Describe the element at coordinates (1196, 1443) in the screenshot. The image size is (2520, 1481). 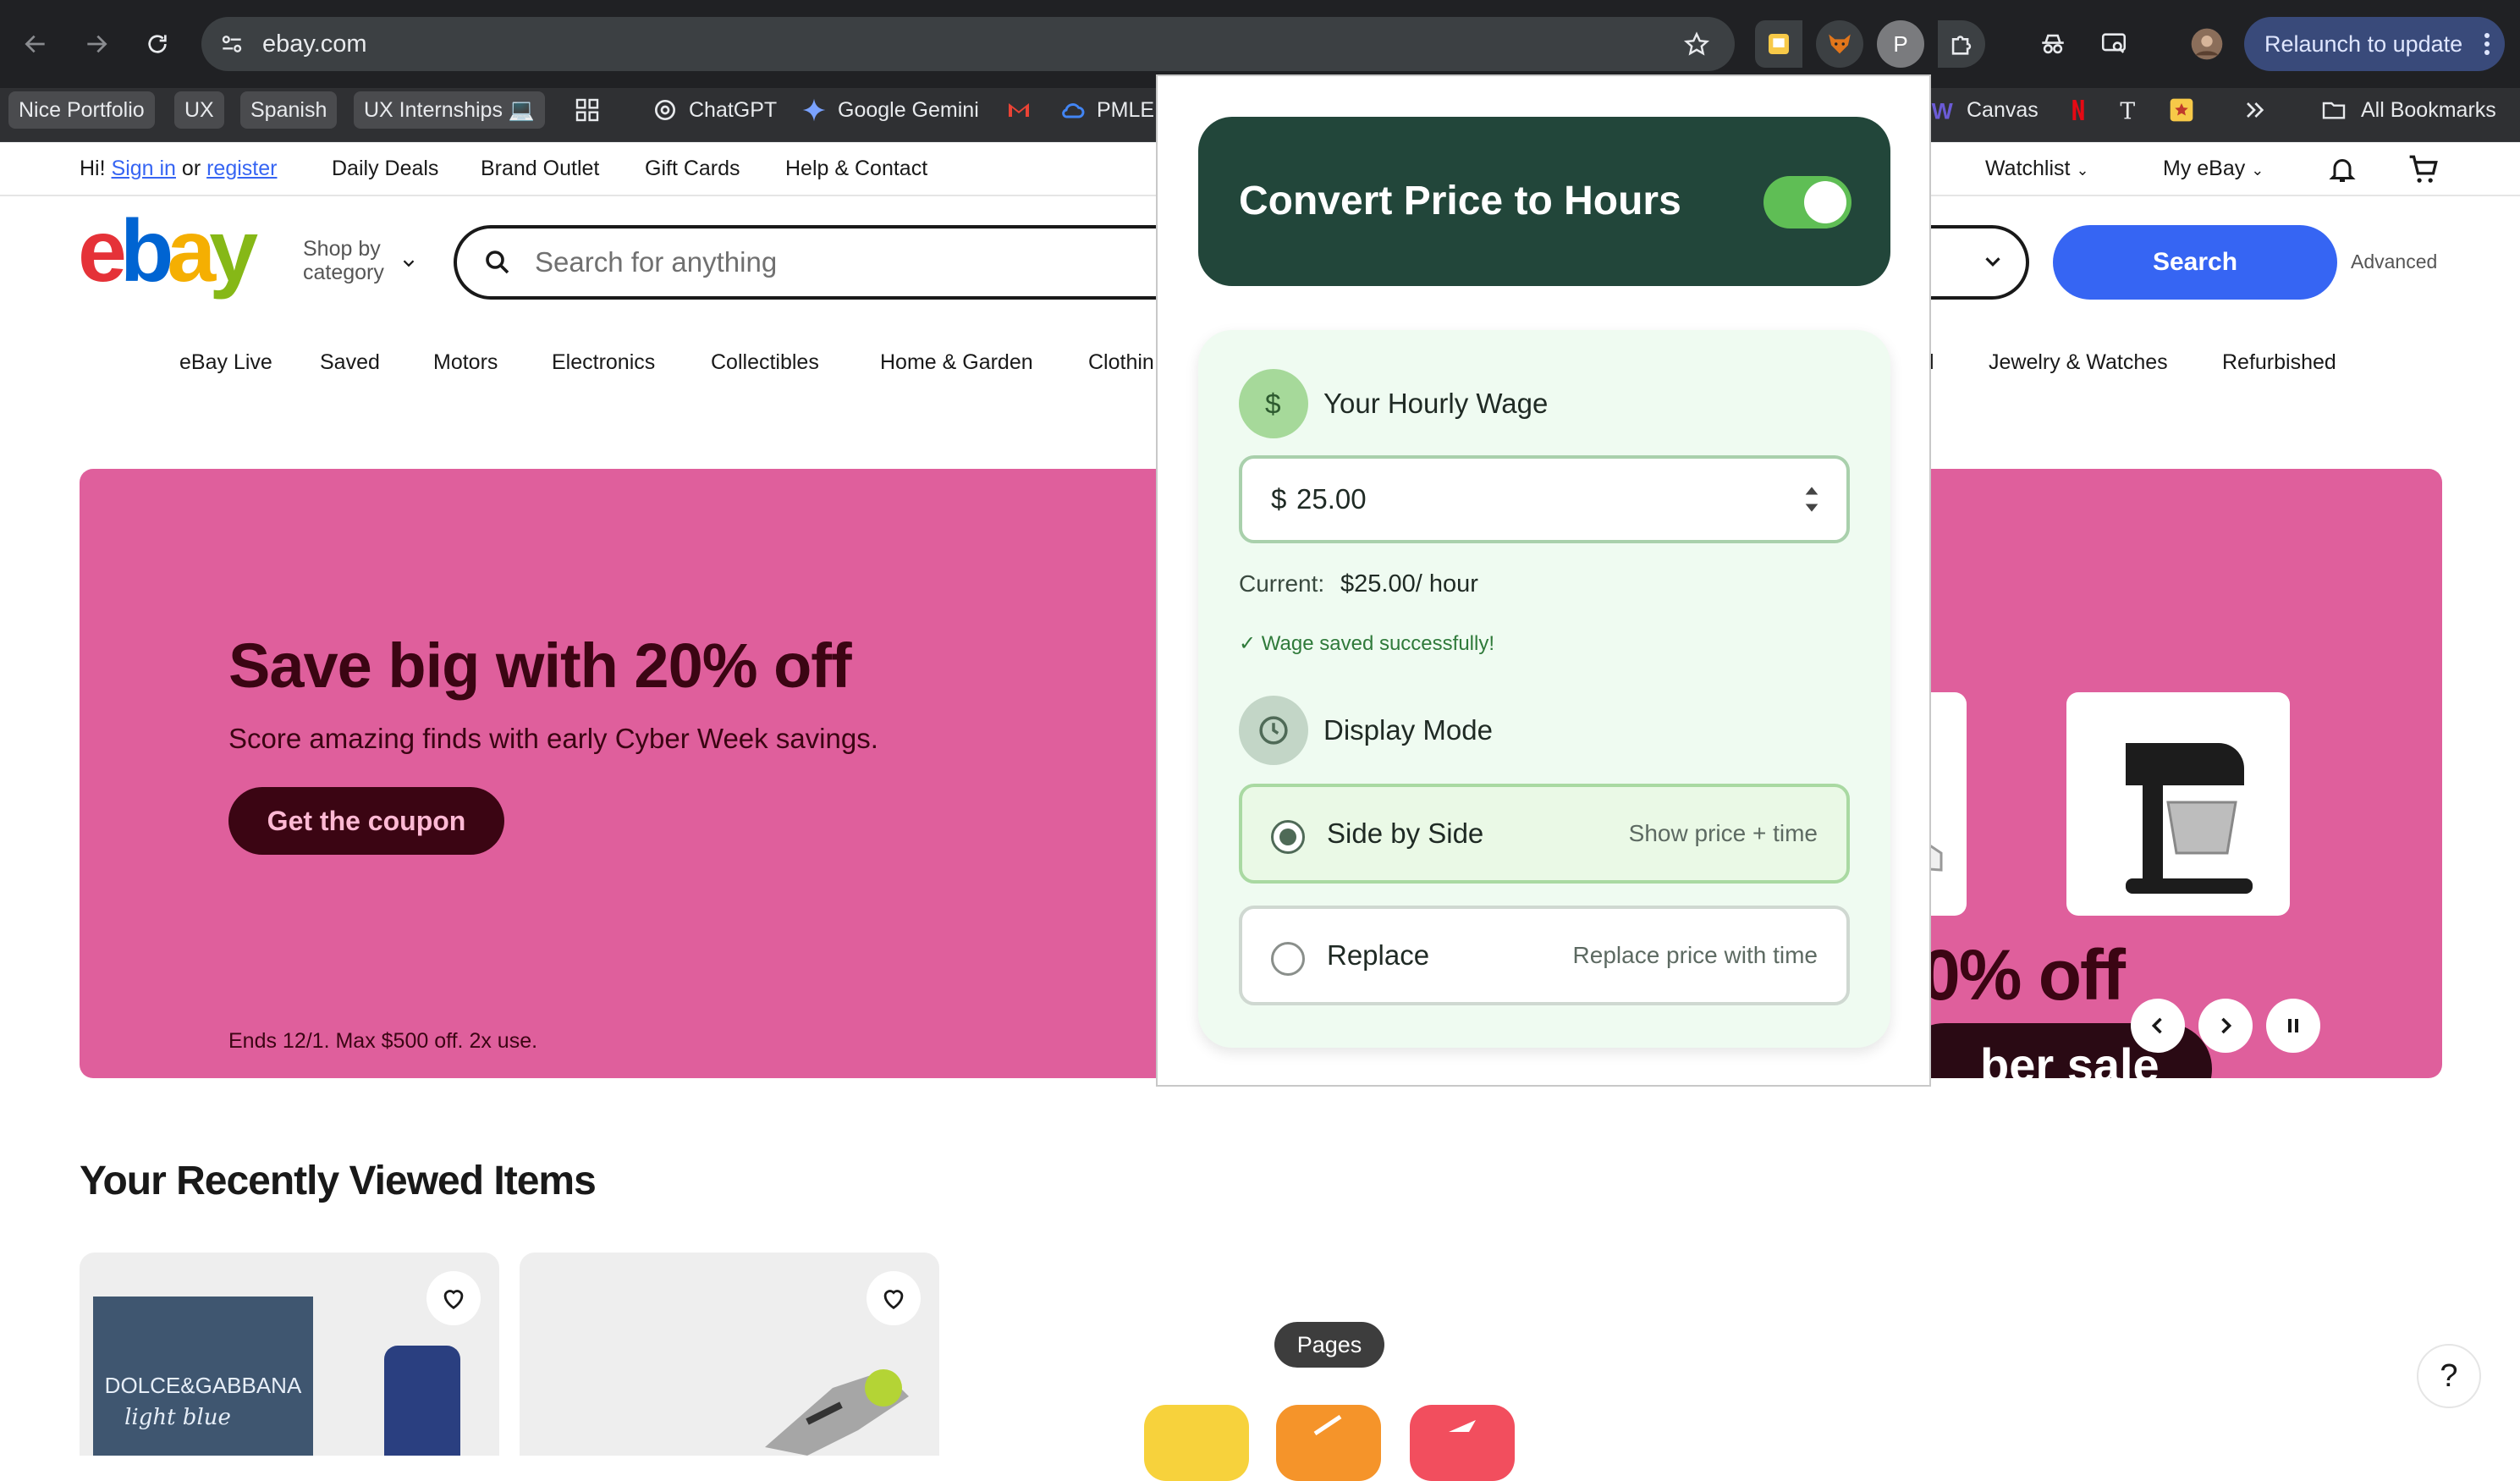
I see `notes-app-icon` at that location.